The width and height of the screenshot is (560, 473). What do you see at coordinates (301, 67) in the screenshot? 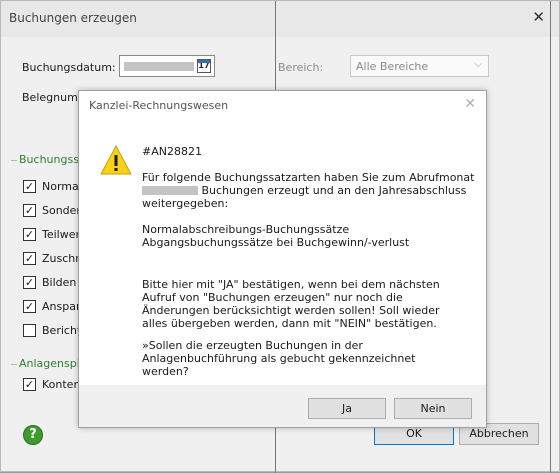
I see `bereich-label: Bereich:` at bounding box center [301, 67].